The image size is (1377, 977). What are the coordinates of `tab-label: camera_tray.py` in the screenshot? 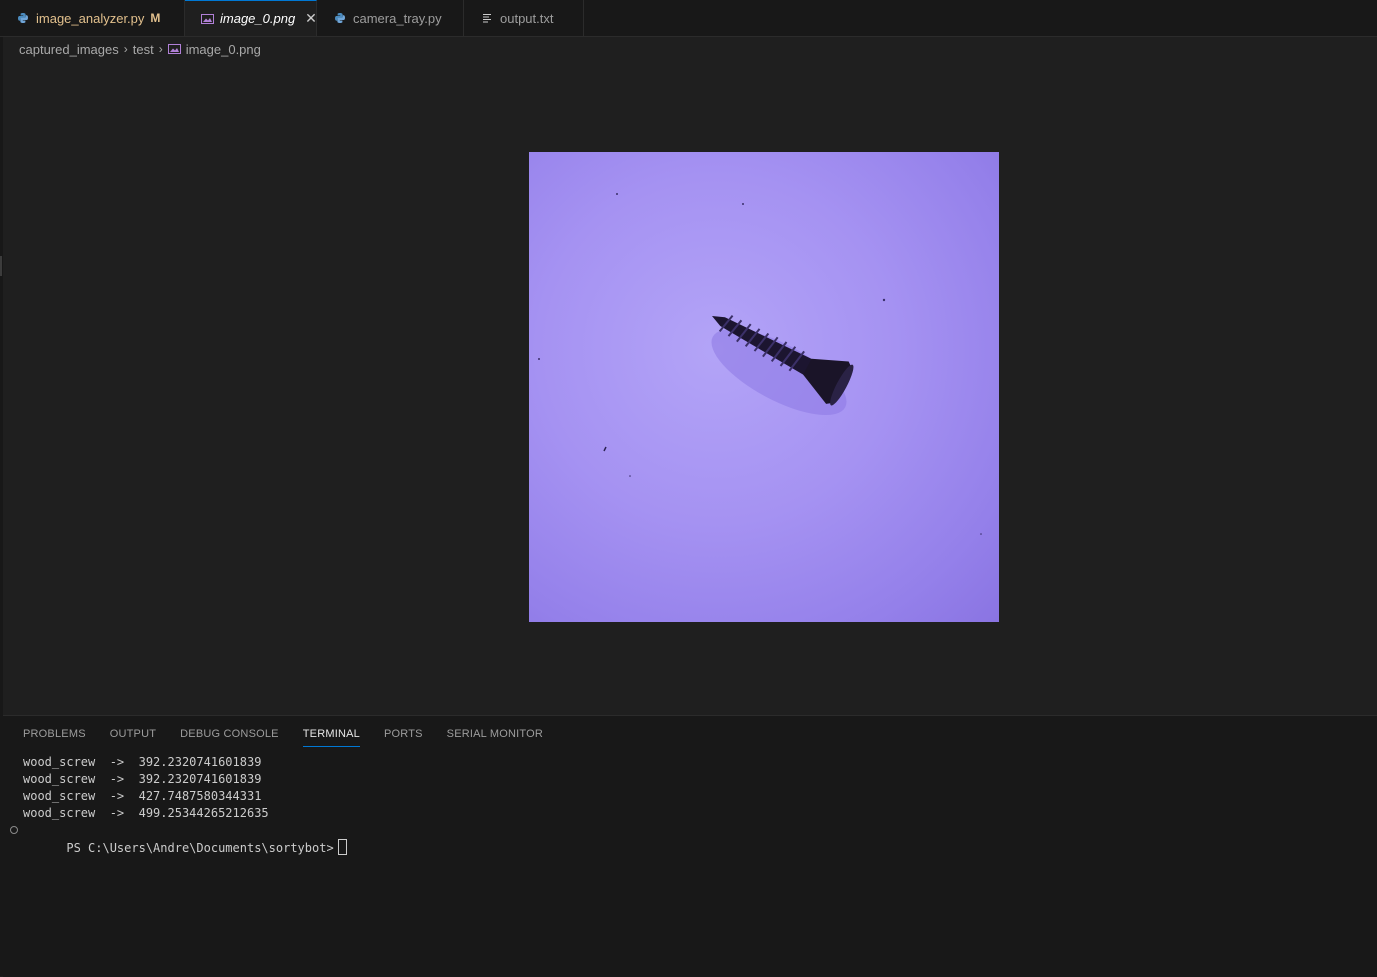 It's located at (397, 18).